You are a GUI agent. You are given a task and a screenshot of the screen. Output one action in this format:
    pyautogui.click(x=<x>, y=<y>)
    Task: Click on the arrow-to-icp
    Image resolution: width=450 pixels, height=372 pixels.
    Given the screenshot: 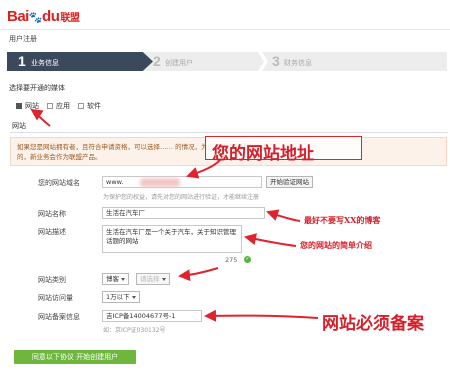 What is the action you would take?
    pyautogui.click(x=261, y=315)
    